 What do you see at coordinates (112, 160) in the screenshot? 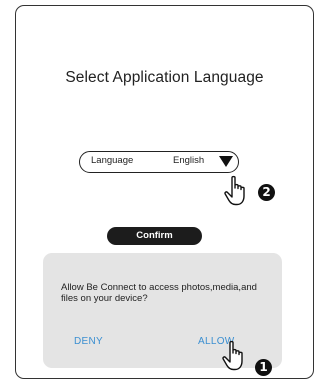
I see `language-select-label: Language` at bounding box center [112, 160].